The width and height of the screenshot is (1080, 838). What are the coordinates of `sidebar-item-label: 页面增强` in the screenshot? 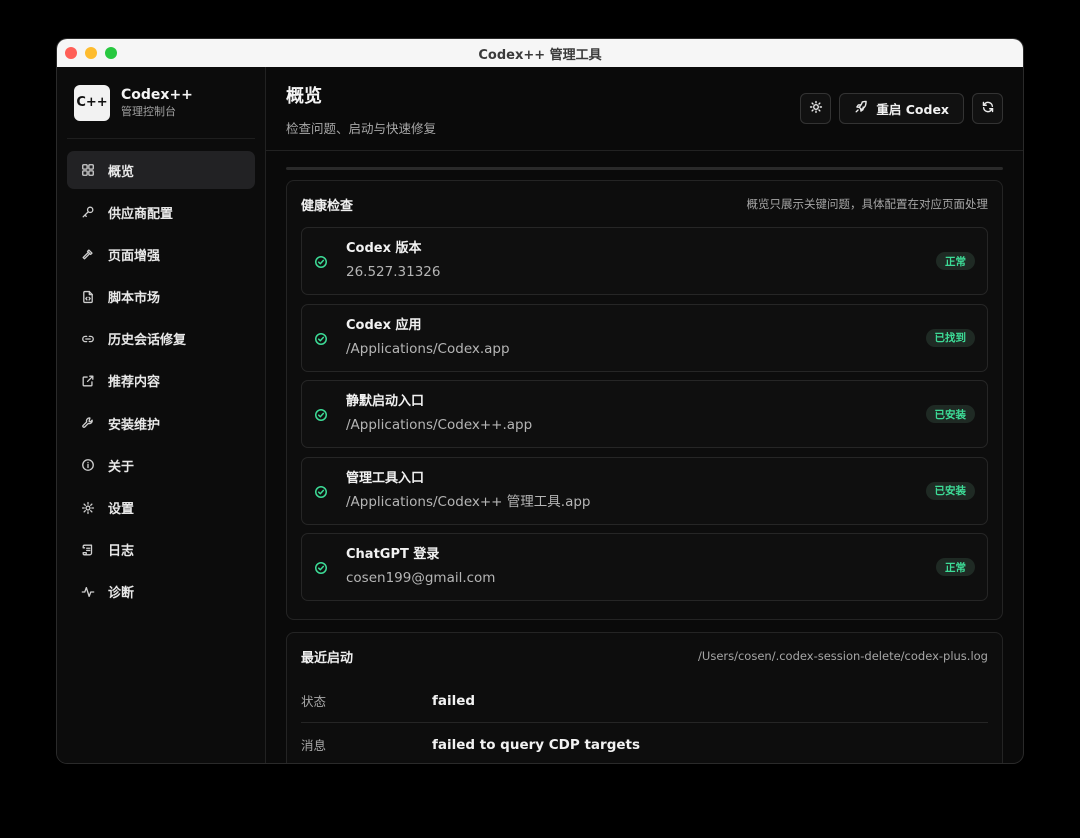 It's located at (134, 256).